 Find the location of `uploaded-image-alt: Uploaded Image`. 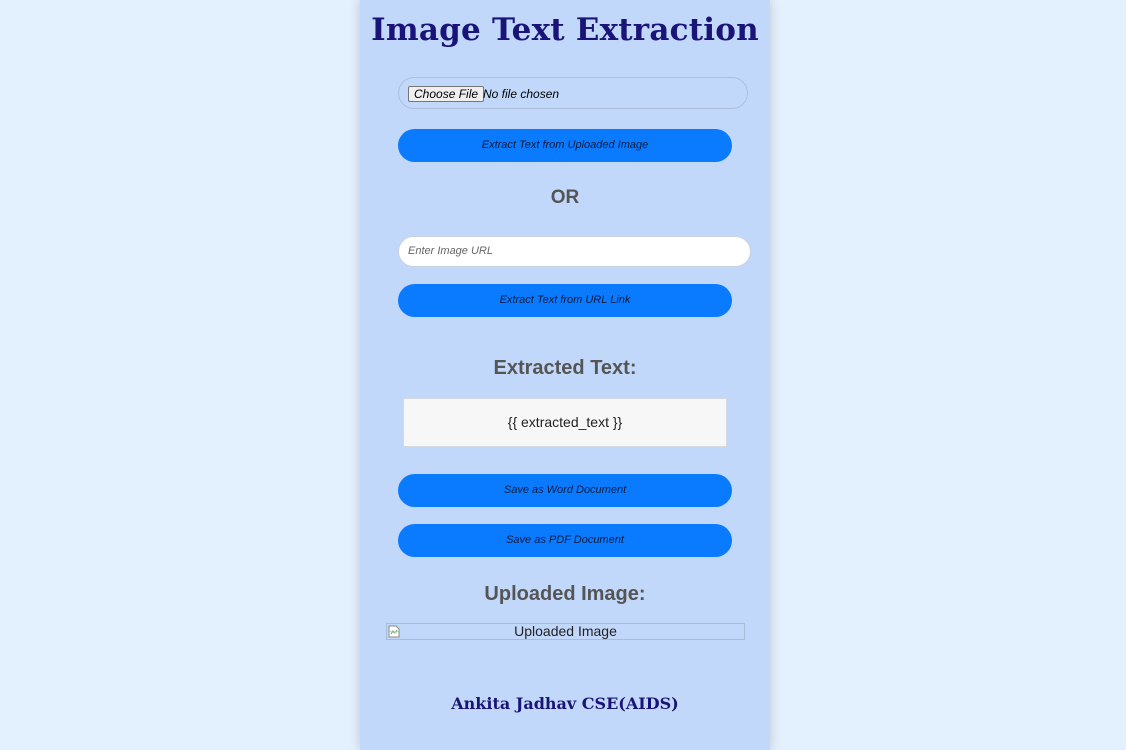

uploaded-image-alt: Uploaded Image is located at coordinates (565, 631).